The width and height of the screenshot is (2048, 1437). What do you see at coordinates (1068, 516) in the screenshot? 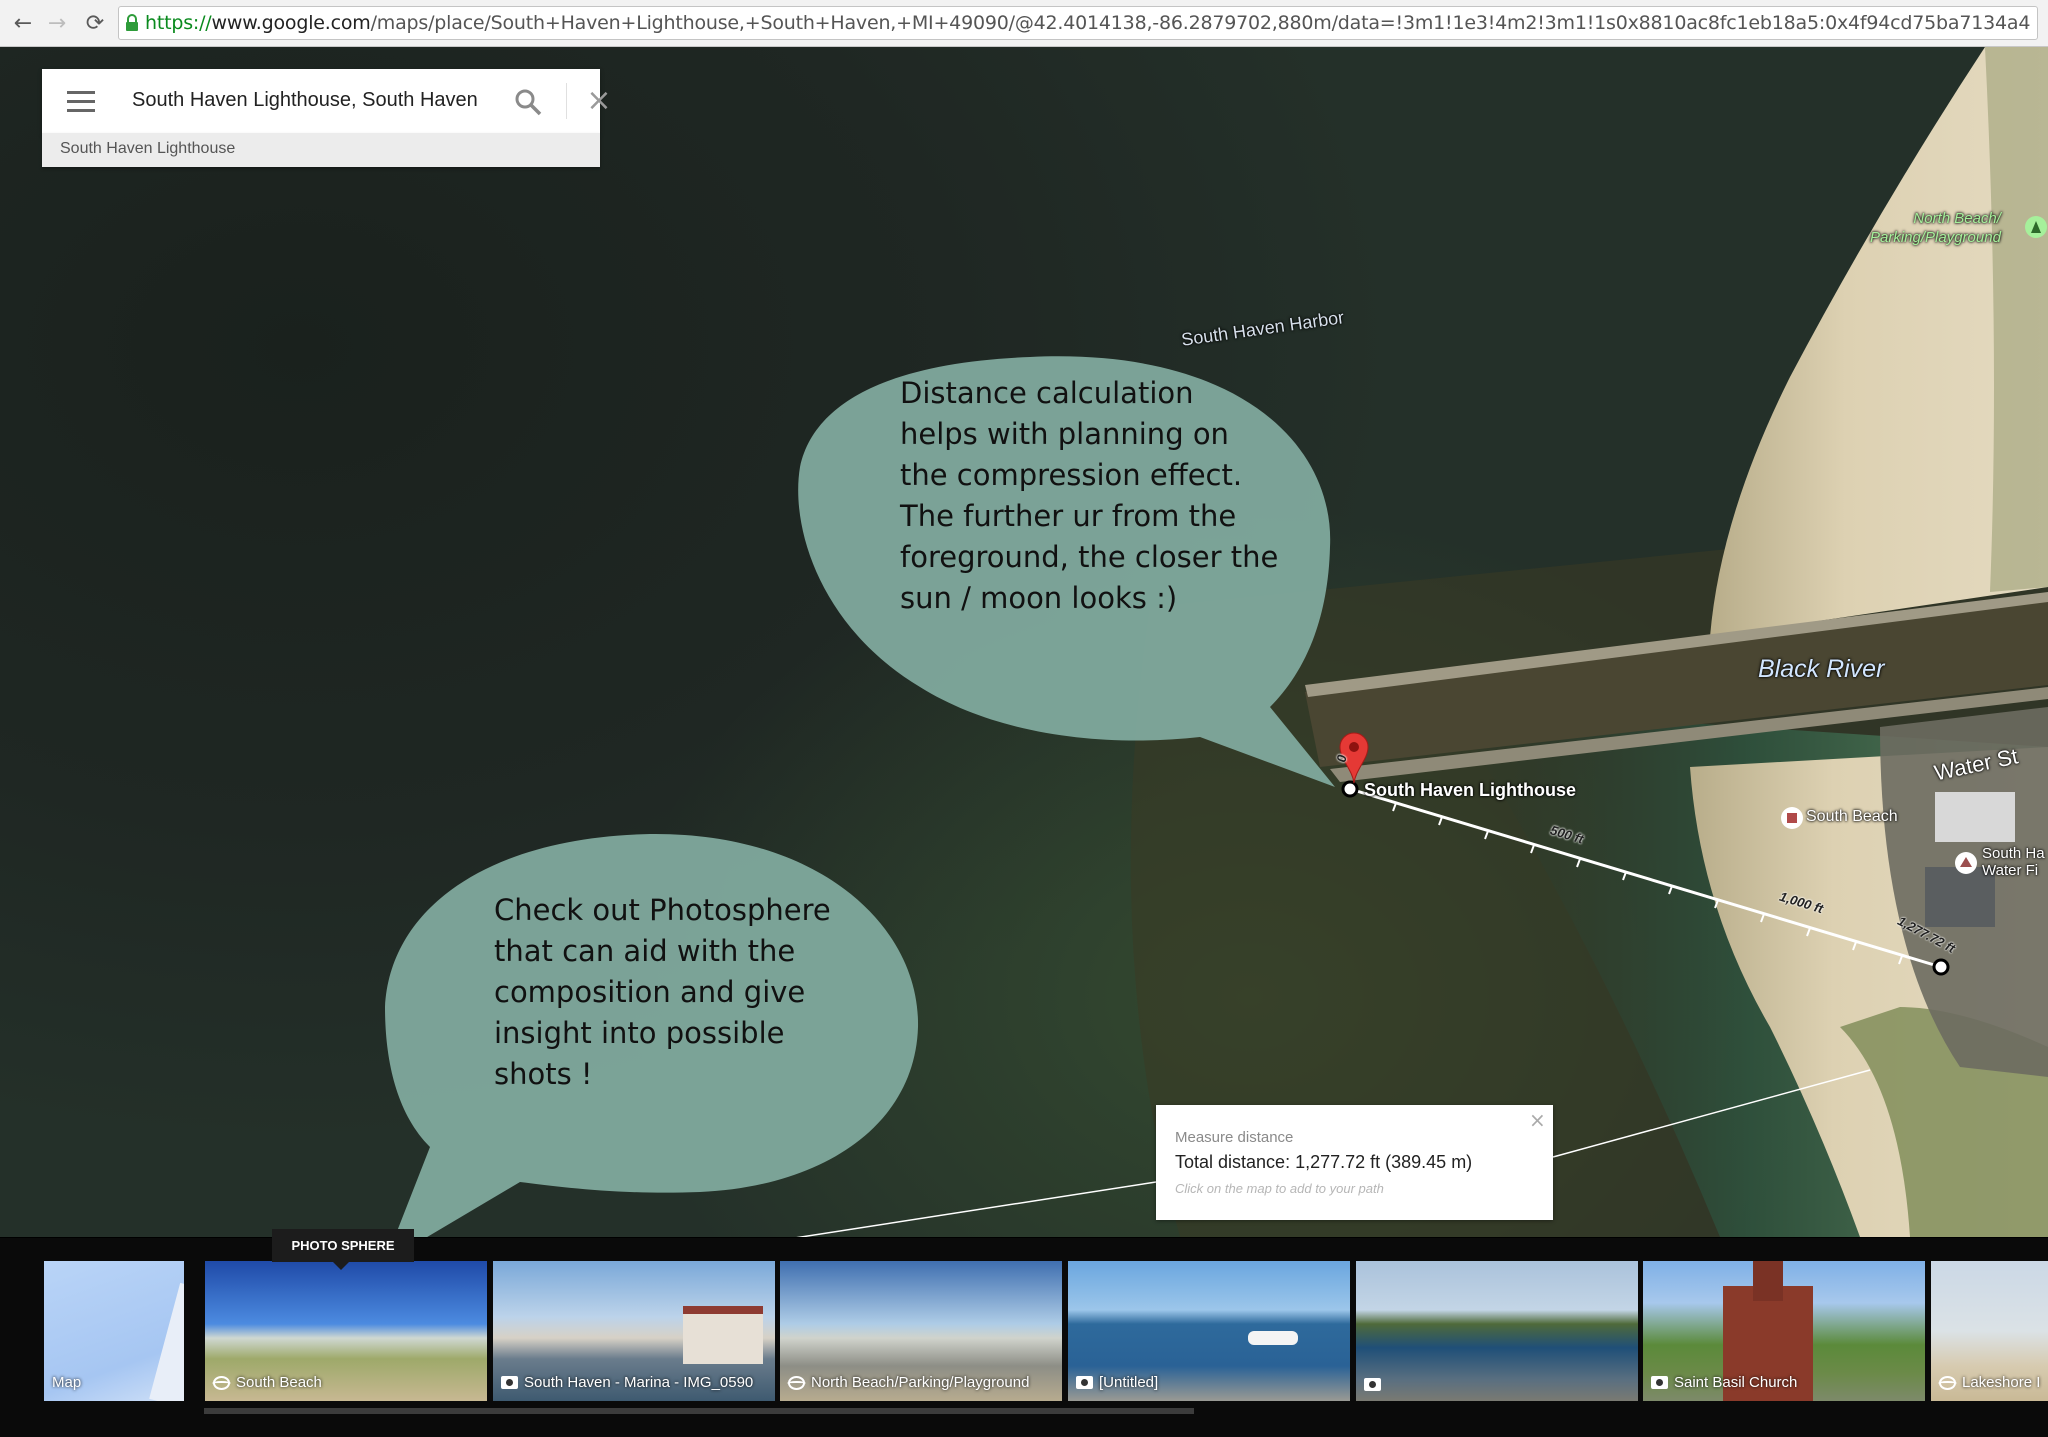
I see `bubble-line: The further ur from the` at bounding box center [1068, 516].